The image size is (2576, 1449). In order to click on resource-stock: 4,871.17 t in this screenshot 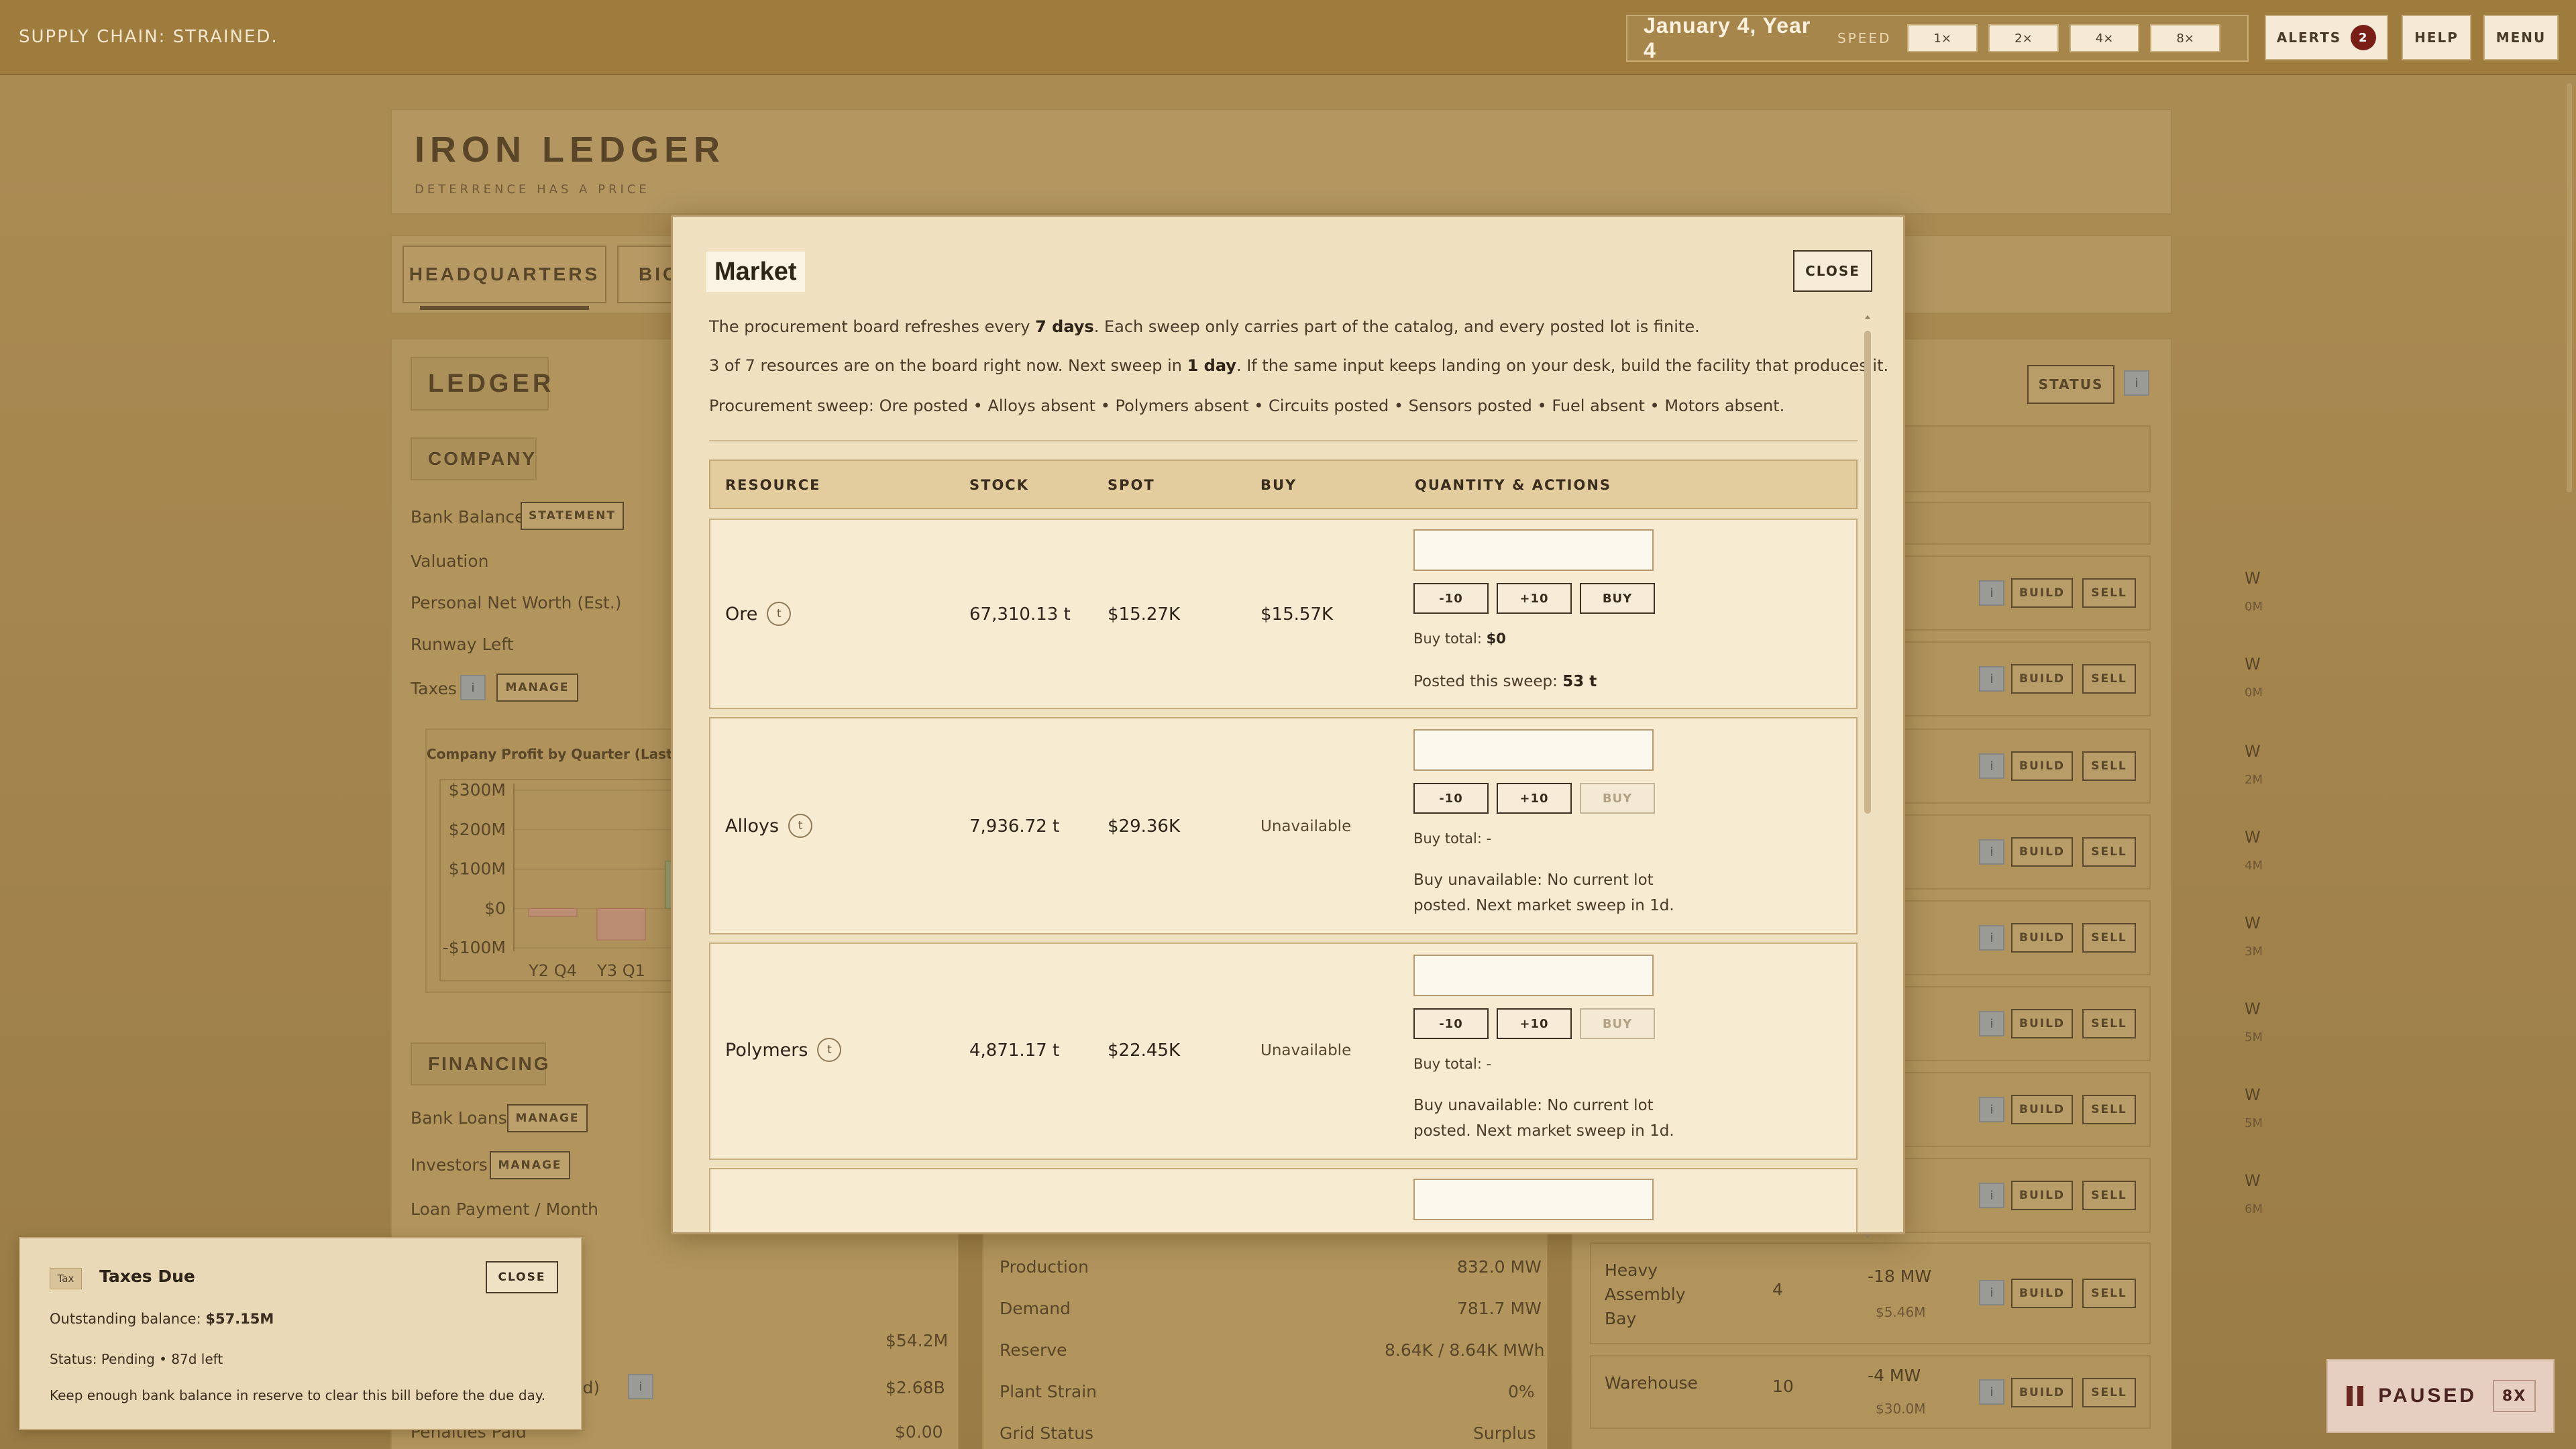, I will do `click(1014, 1050)`.